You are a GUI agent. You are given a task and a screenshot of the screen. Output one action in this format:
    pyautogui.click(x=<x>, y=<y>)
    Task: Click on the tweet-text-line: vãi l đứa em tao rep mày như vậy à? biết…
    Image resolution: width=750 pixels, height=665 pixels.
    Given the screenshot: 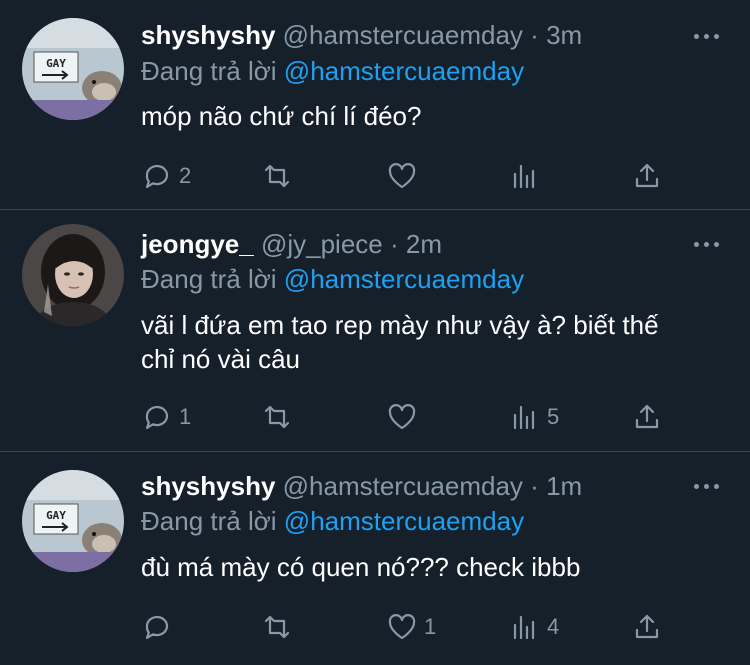 What is the action you would take?
    pyautogui.click(x=400, y=325)
    